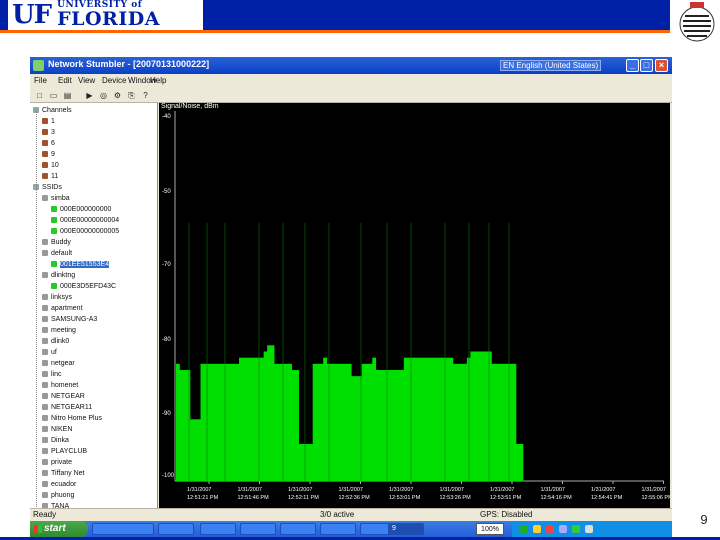 Image resolution: width=720 pixels, height=540 pixels. I want to click on tree-ssid-item: meeting, so click(59, 330).